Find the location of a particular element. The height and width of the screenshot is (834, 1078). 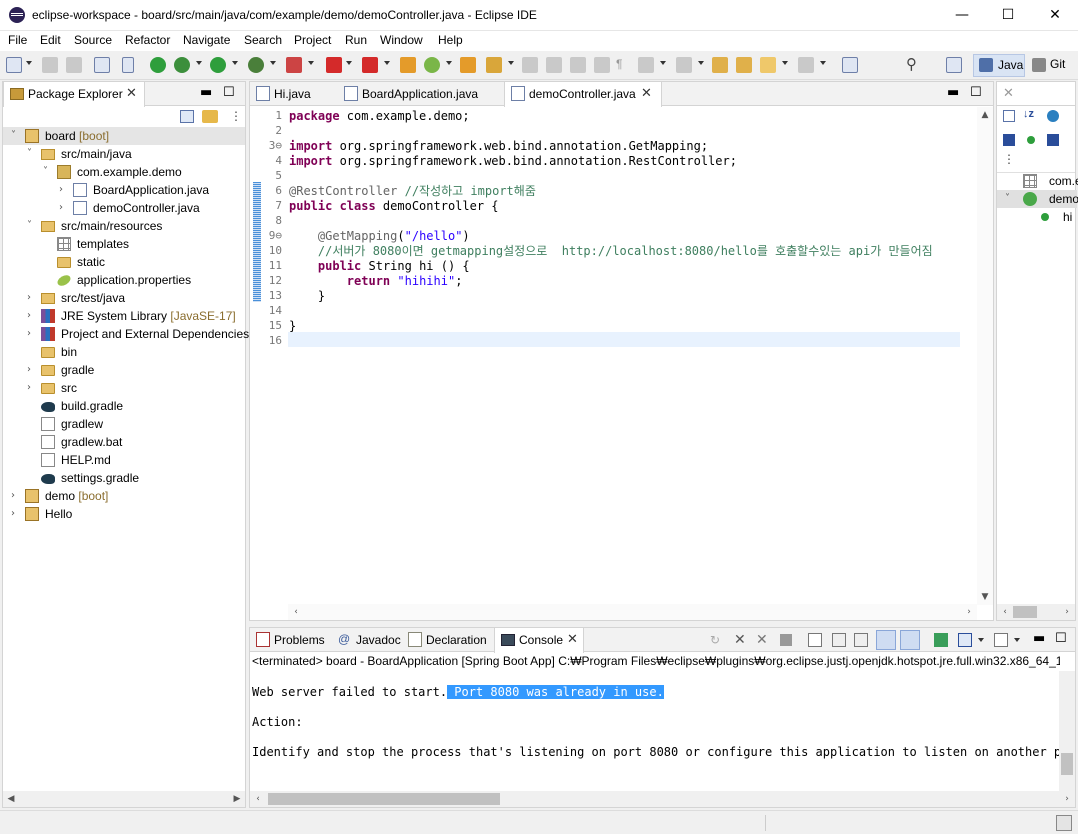

tree-item: build.gradle is located at coordinates (124, 406).